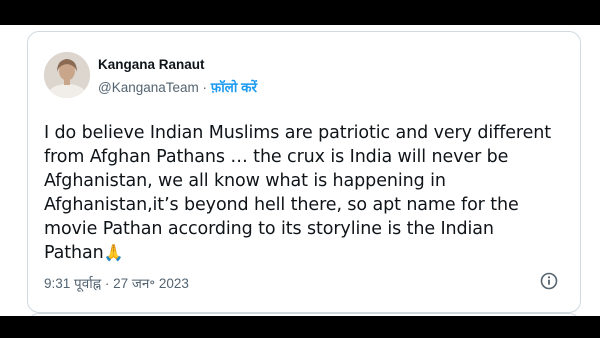 The width and height of the screenshot is (600, 338). What do you see at coordinates (113, 252) in the screenshot?
I see `folded-hands-emoji: 🙏` at bounding box center [113, 252].